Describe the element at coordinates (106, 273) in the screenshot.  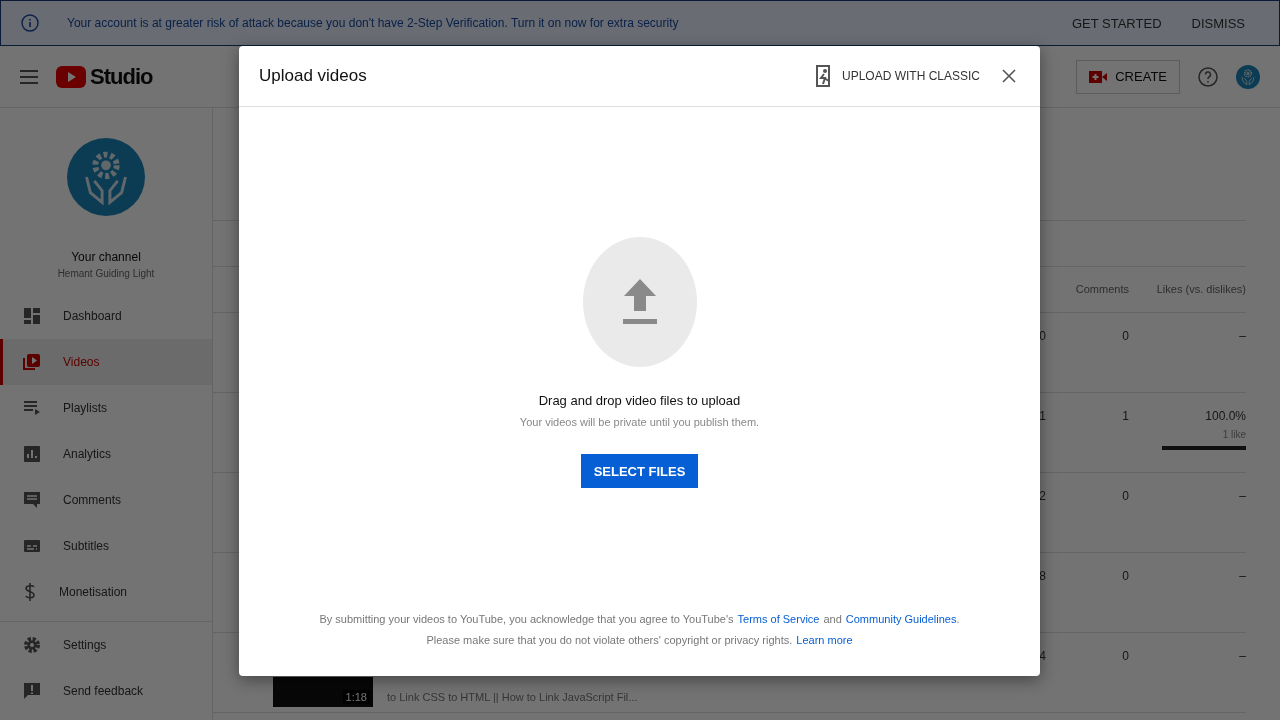
I see `channel-name: Hemant Guiding Light` at that location.